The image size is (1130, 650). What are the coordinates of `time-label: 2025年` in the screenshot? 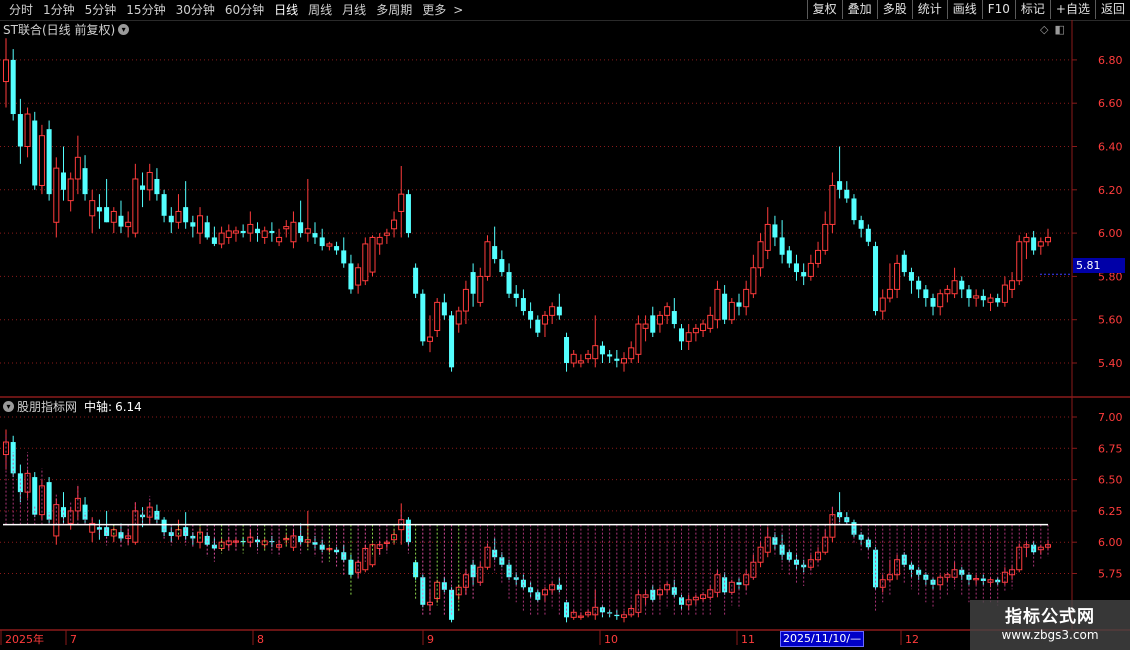 It's located at (24, 639).